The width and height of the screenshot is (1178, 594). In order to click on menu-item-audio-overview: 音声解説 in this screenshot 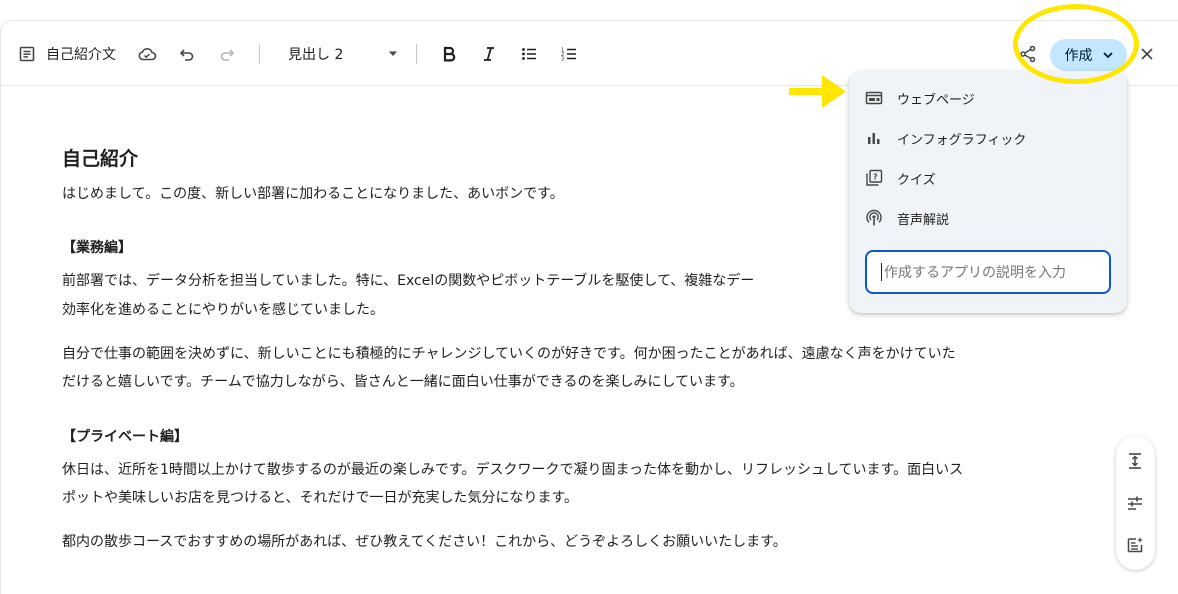, I will do `click(988, 218)`.